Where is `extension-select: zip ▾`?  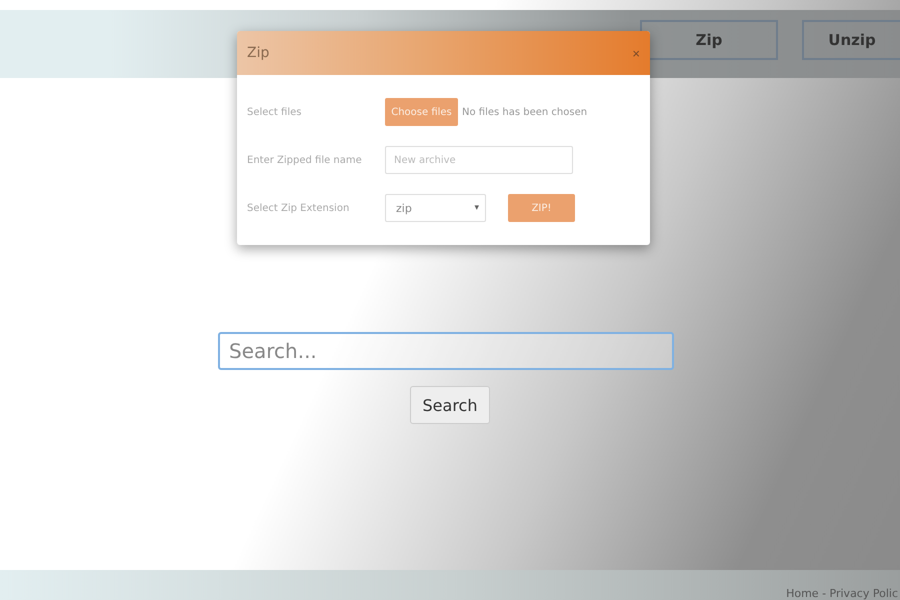 extension-select: zip ▾ is located at coordinates (435, 208).